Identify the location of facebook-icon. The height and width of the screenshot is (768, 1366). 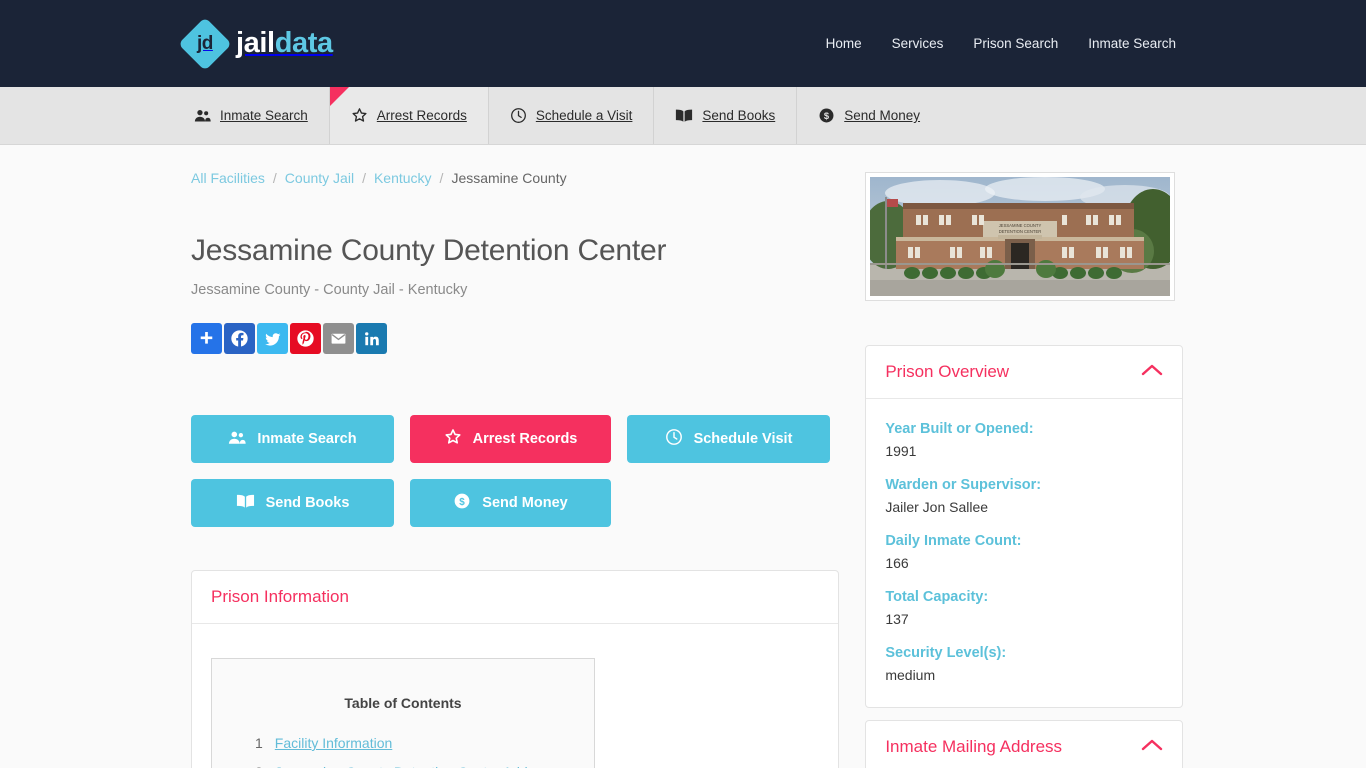
(239, 338).